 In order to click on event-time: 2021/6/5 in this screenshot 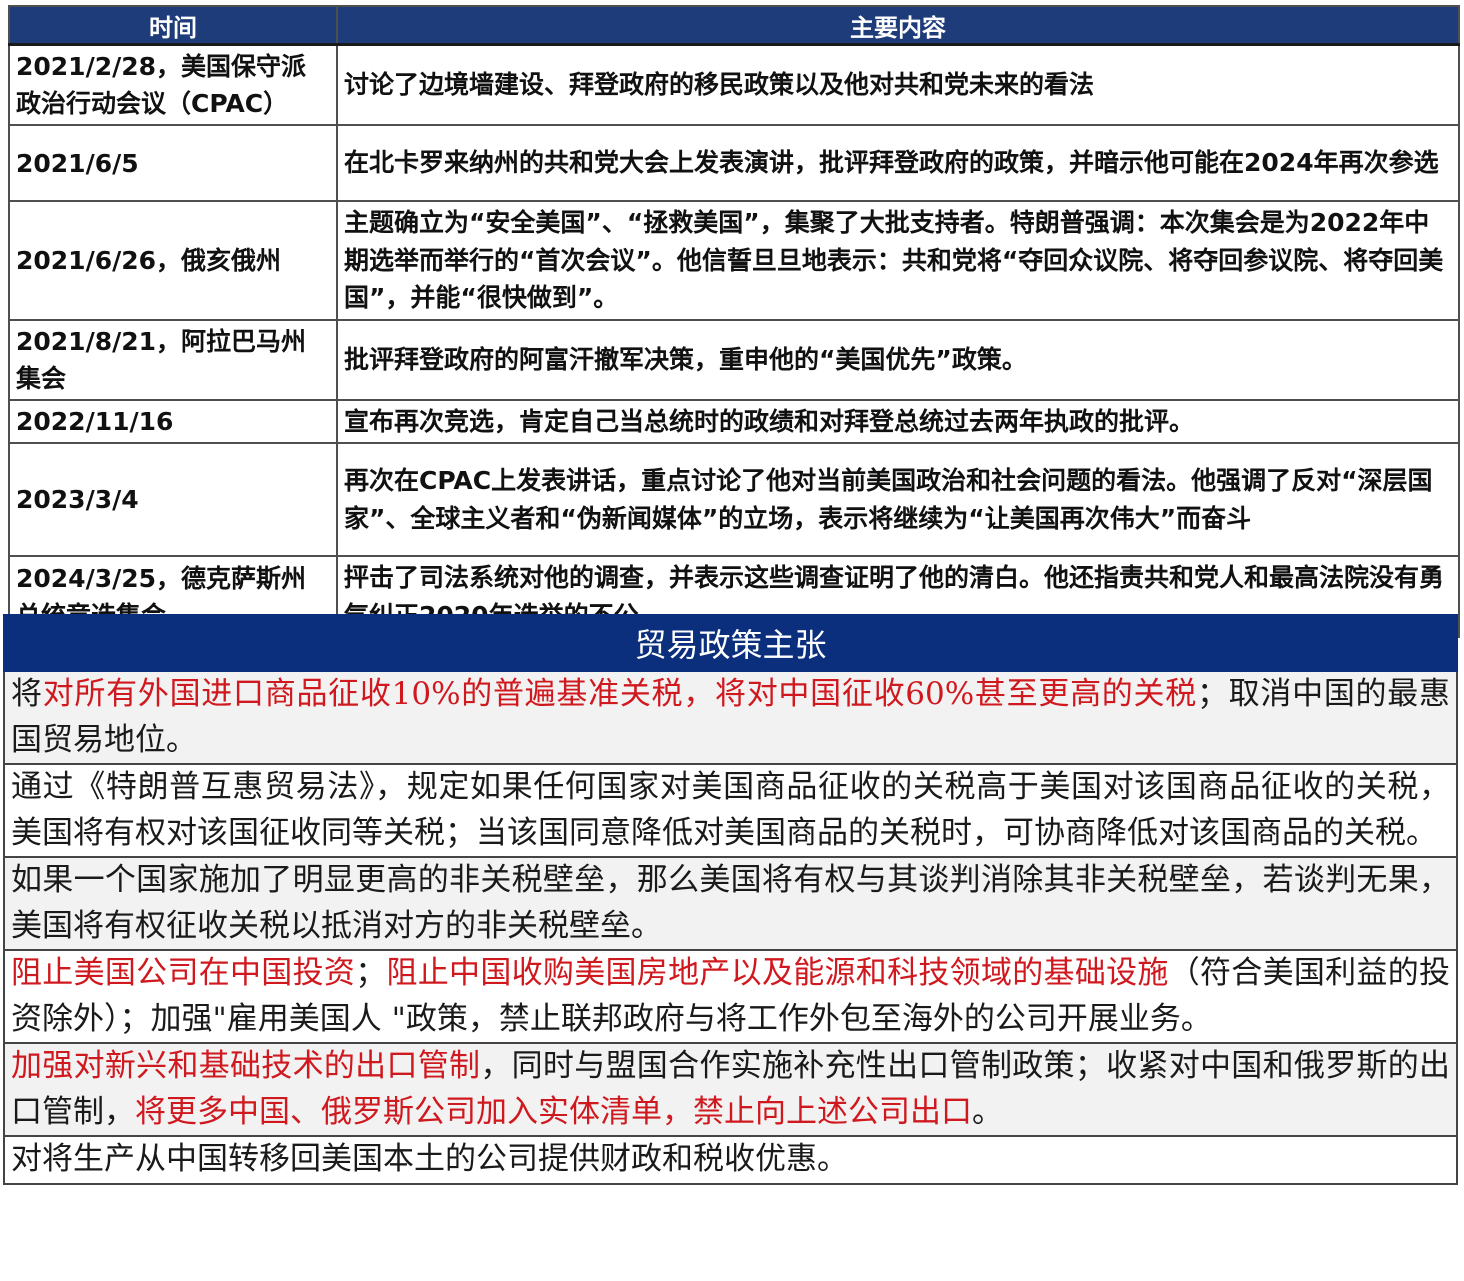, I will do `click(173, 163)`.